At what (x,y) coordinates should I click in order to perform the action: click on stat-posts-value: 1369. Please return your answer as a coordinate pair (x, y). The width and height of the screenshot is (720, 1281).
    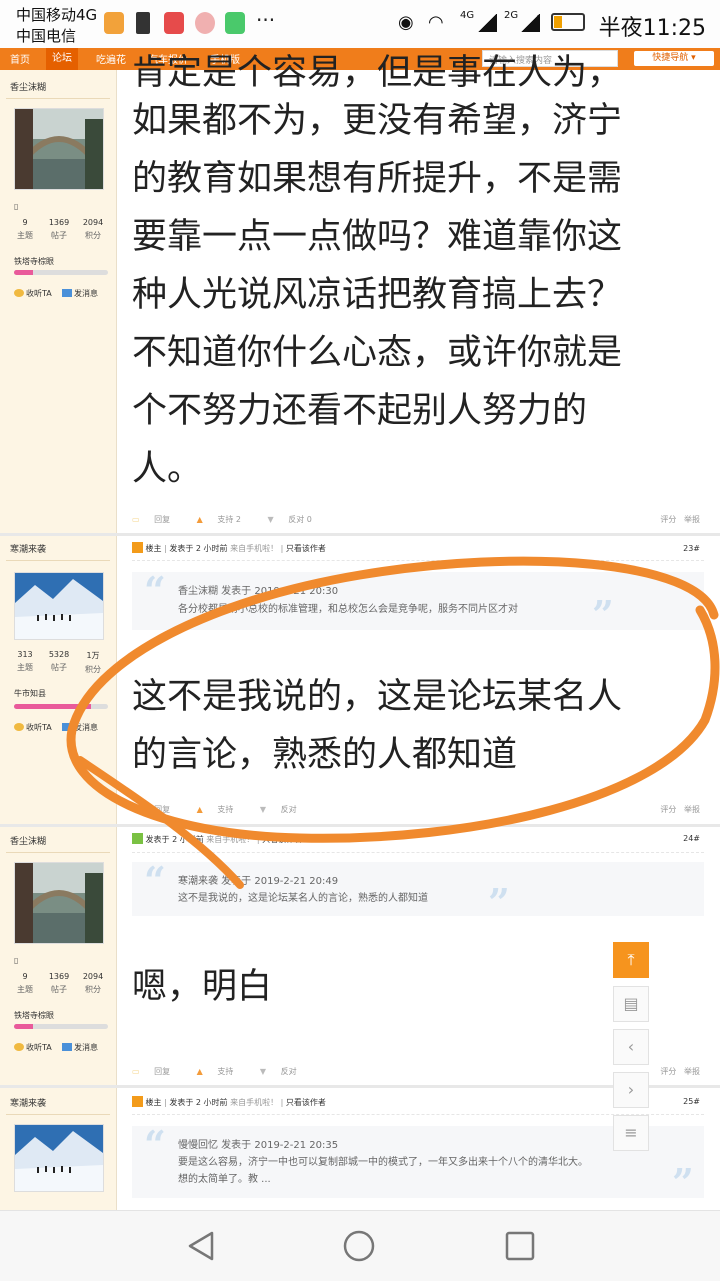
    Looking at the image, I should click on (59, 222).